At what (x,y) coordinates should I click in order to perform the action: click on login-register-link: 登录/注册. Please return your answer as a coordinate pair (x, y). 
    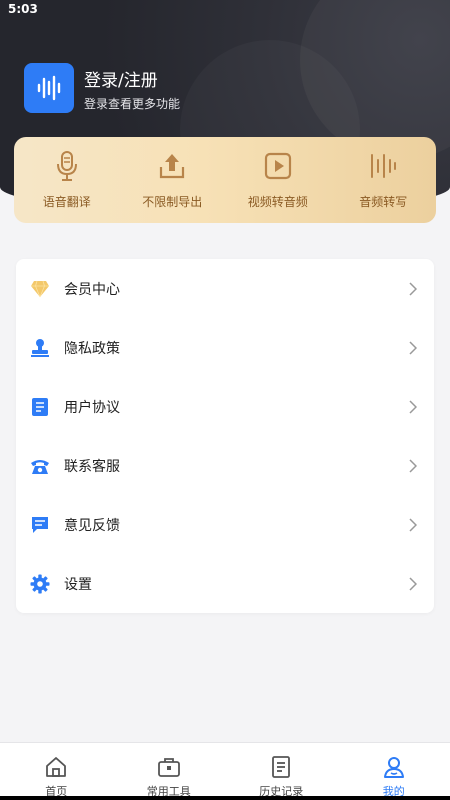
    Looking at the image, I should click on (121, 78).